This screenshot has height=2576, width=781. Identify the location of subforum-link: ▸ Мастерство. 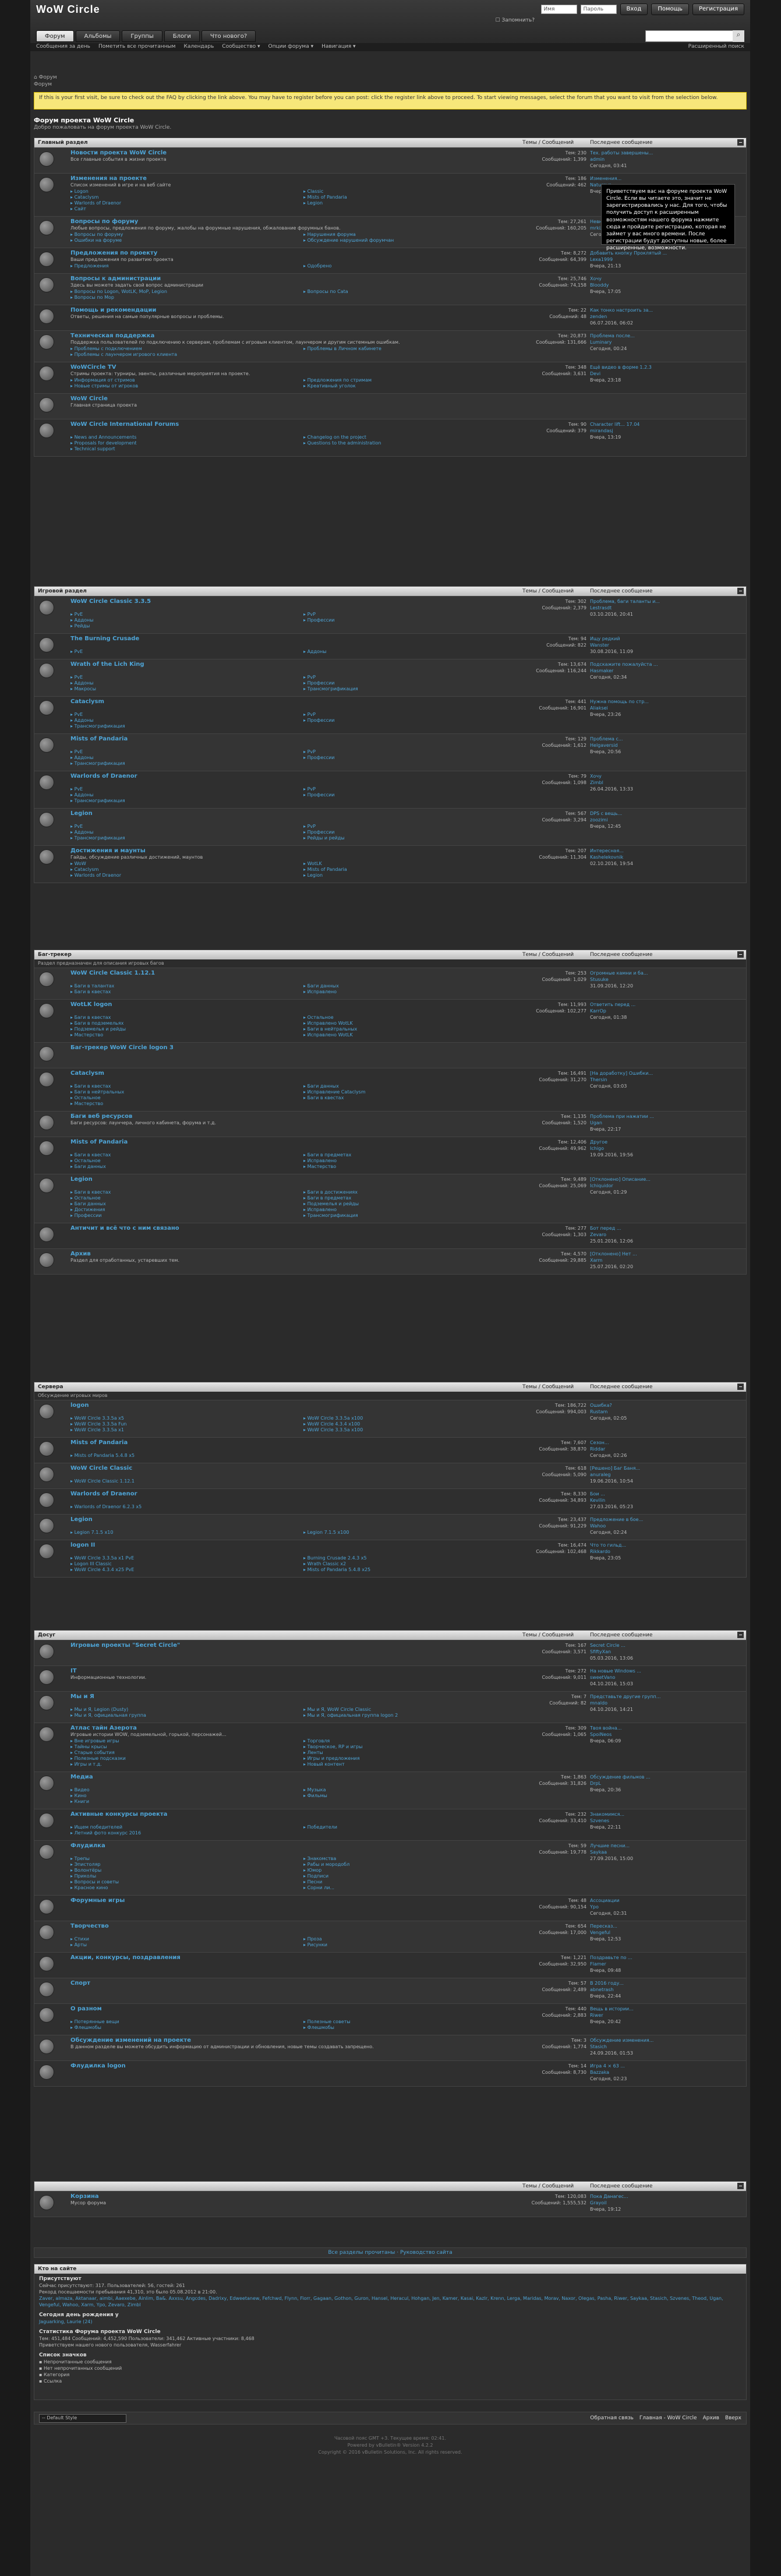
(408, 1167).